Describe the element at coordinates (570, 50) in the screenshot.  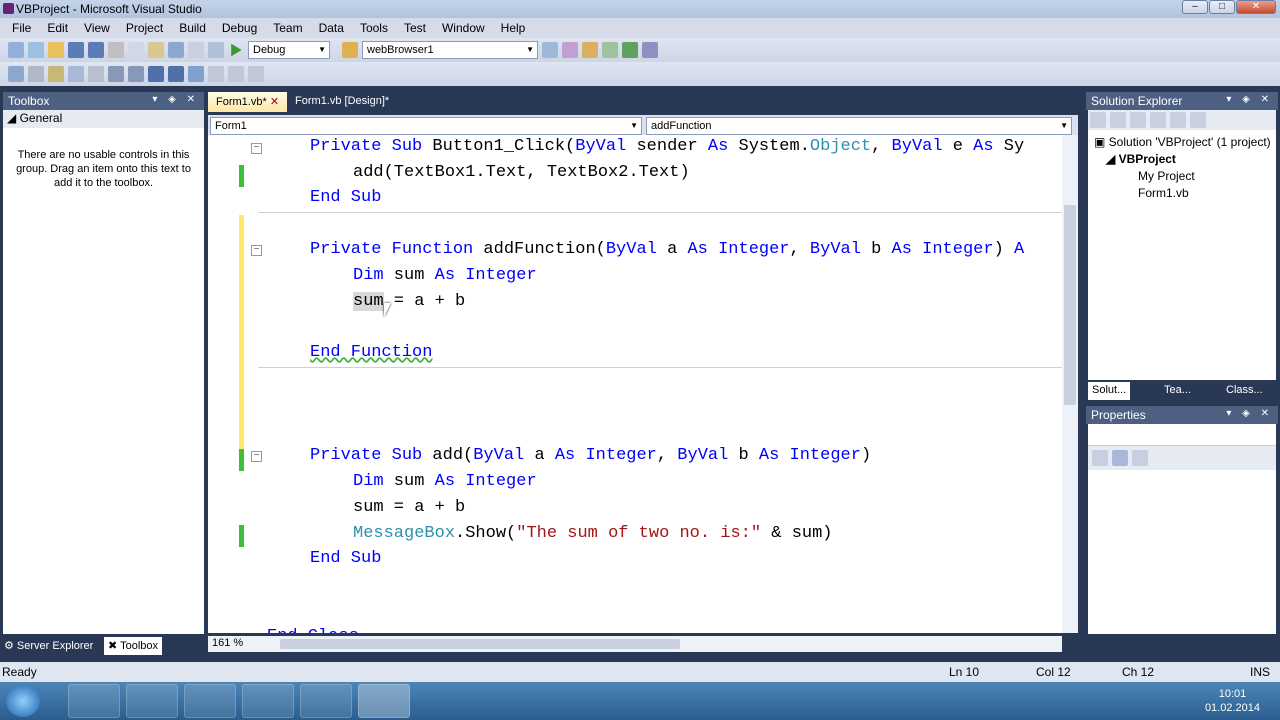
I see `solution-explorer-icon` at that location.